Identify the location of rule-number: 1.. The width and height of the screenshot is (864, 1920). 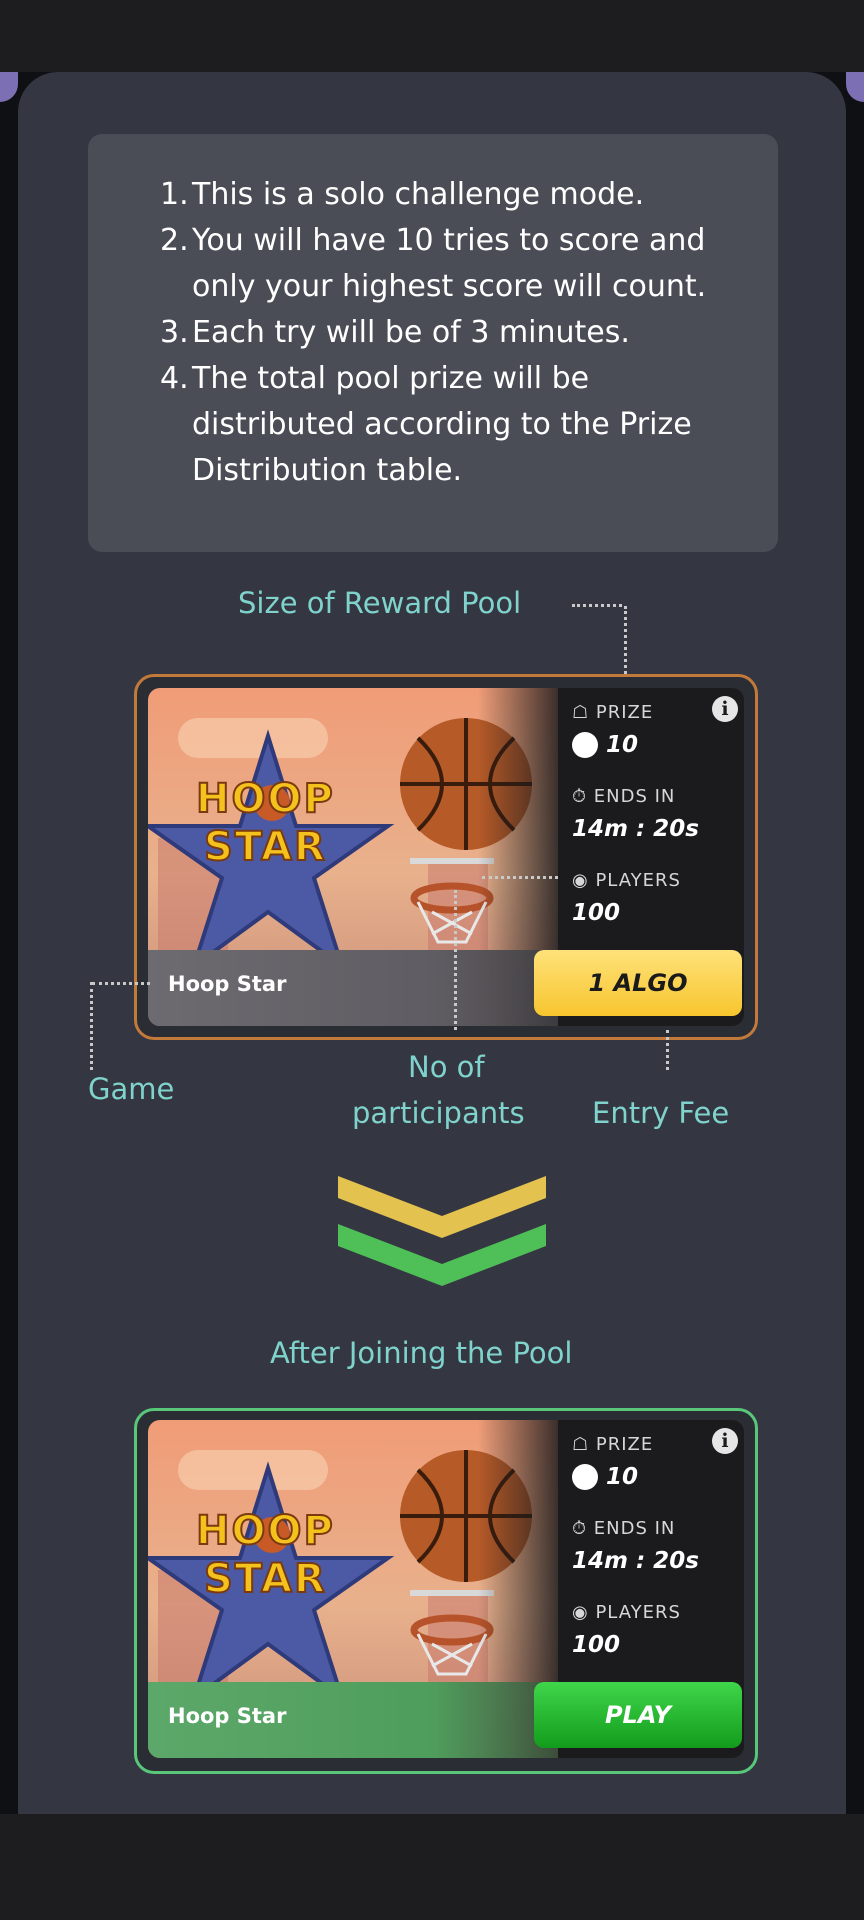
(174, 194).